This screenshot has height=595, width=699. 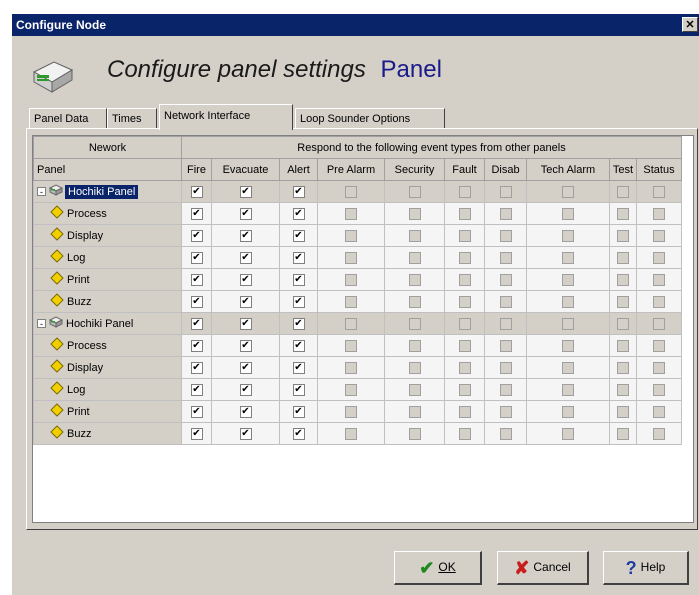 What do you see at coordinates (646, 568) in the screenshot?
I see `help-button: ? Help` at bounding box center [646, 568].